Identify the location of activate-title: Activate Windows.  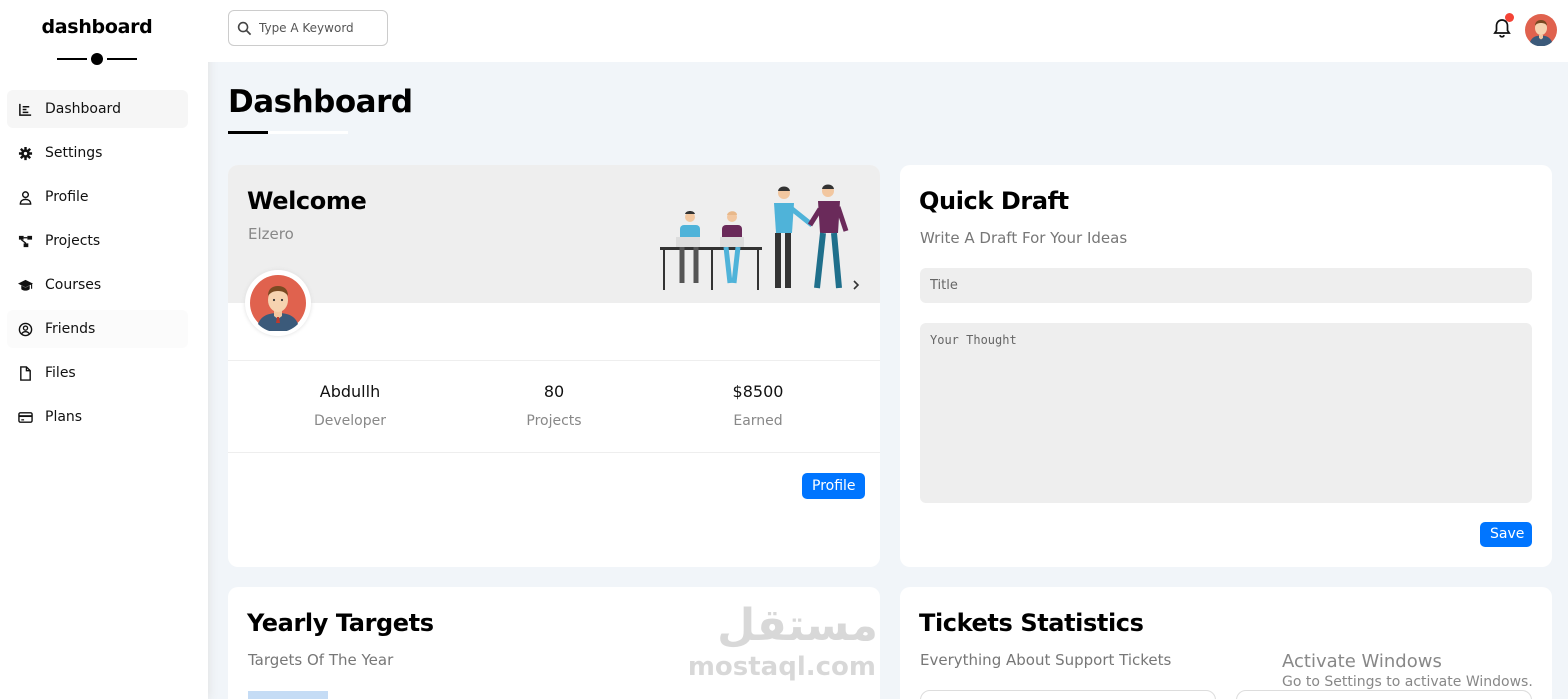
(1362, 661).